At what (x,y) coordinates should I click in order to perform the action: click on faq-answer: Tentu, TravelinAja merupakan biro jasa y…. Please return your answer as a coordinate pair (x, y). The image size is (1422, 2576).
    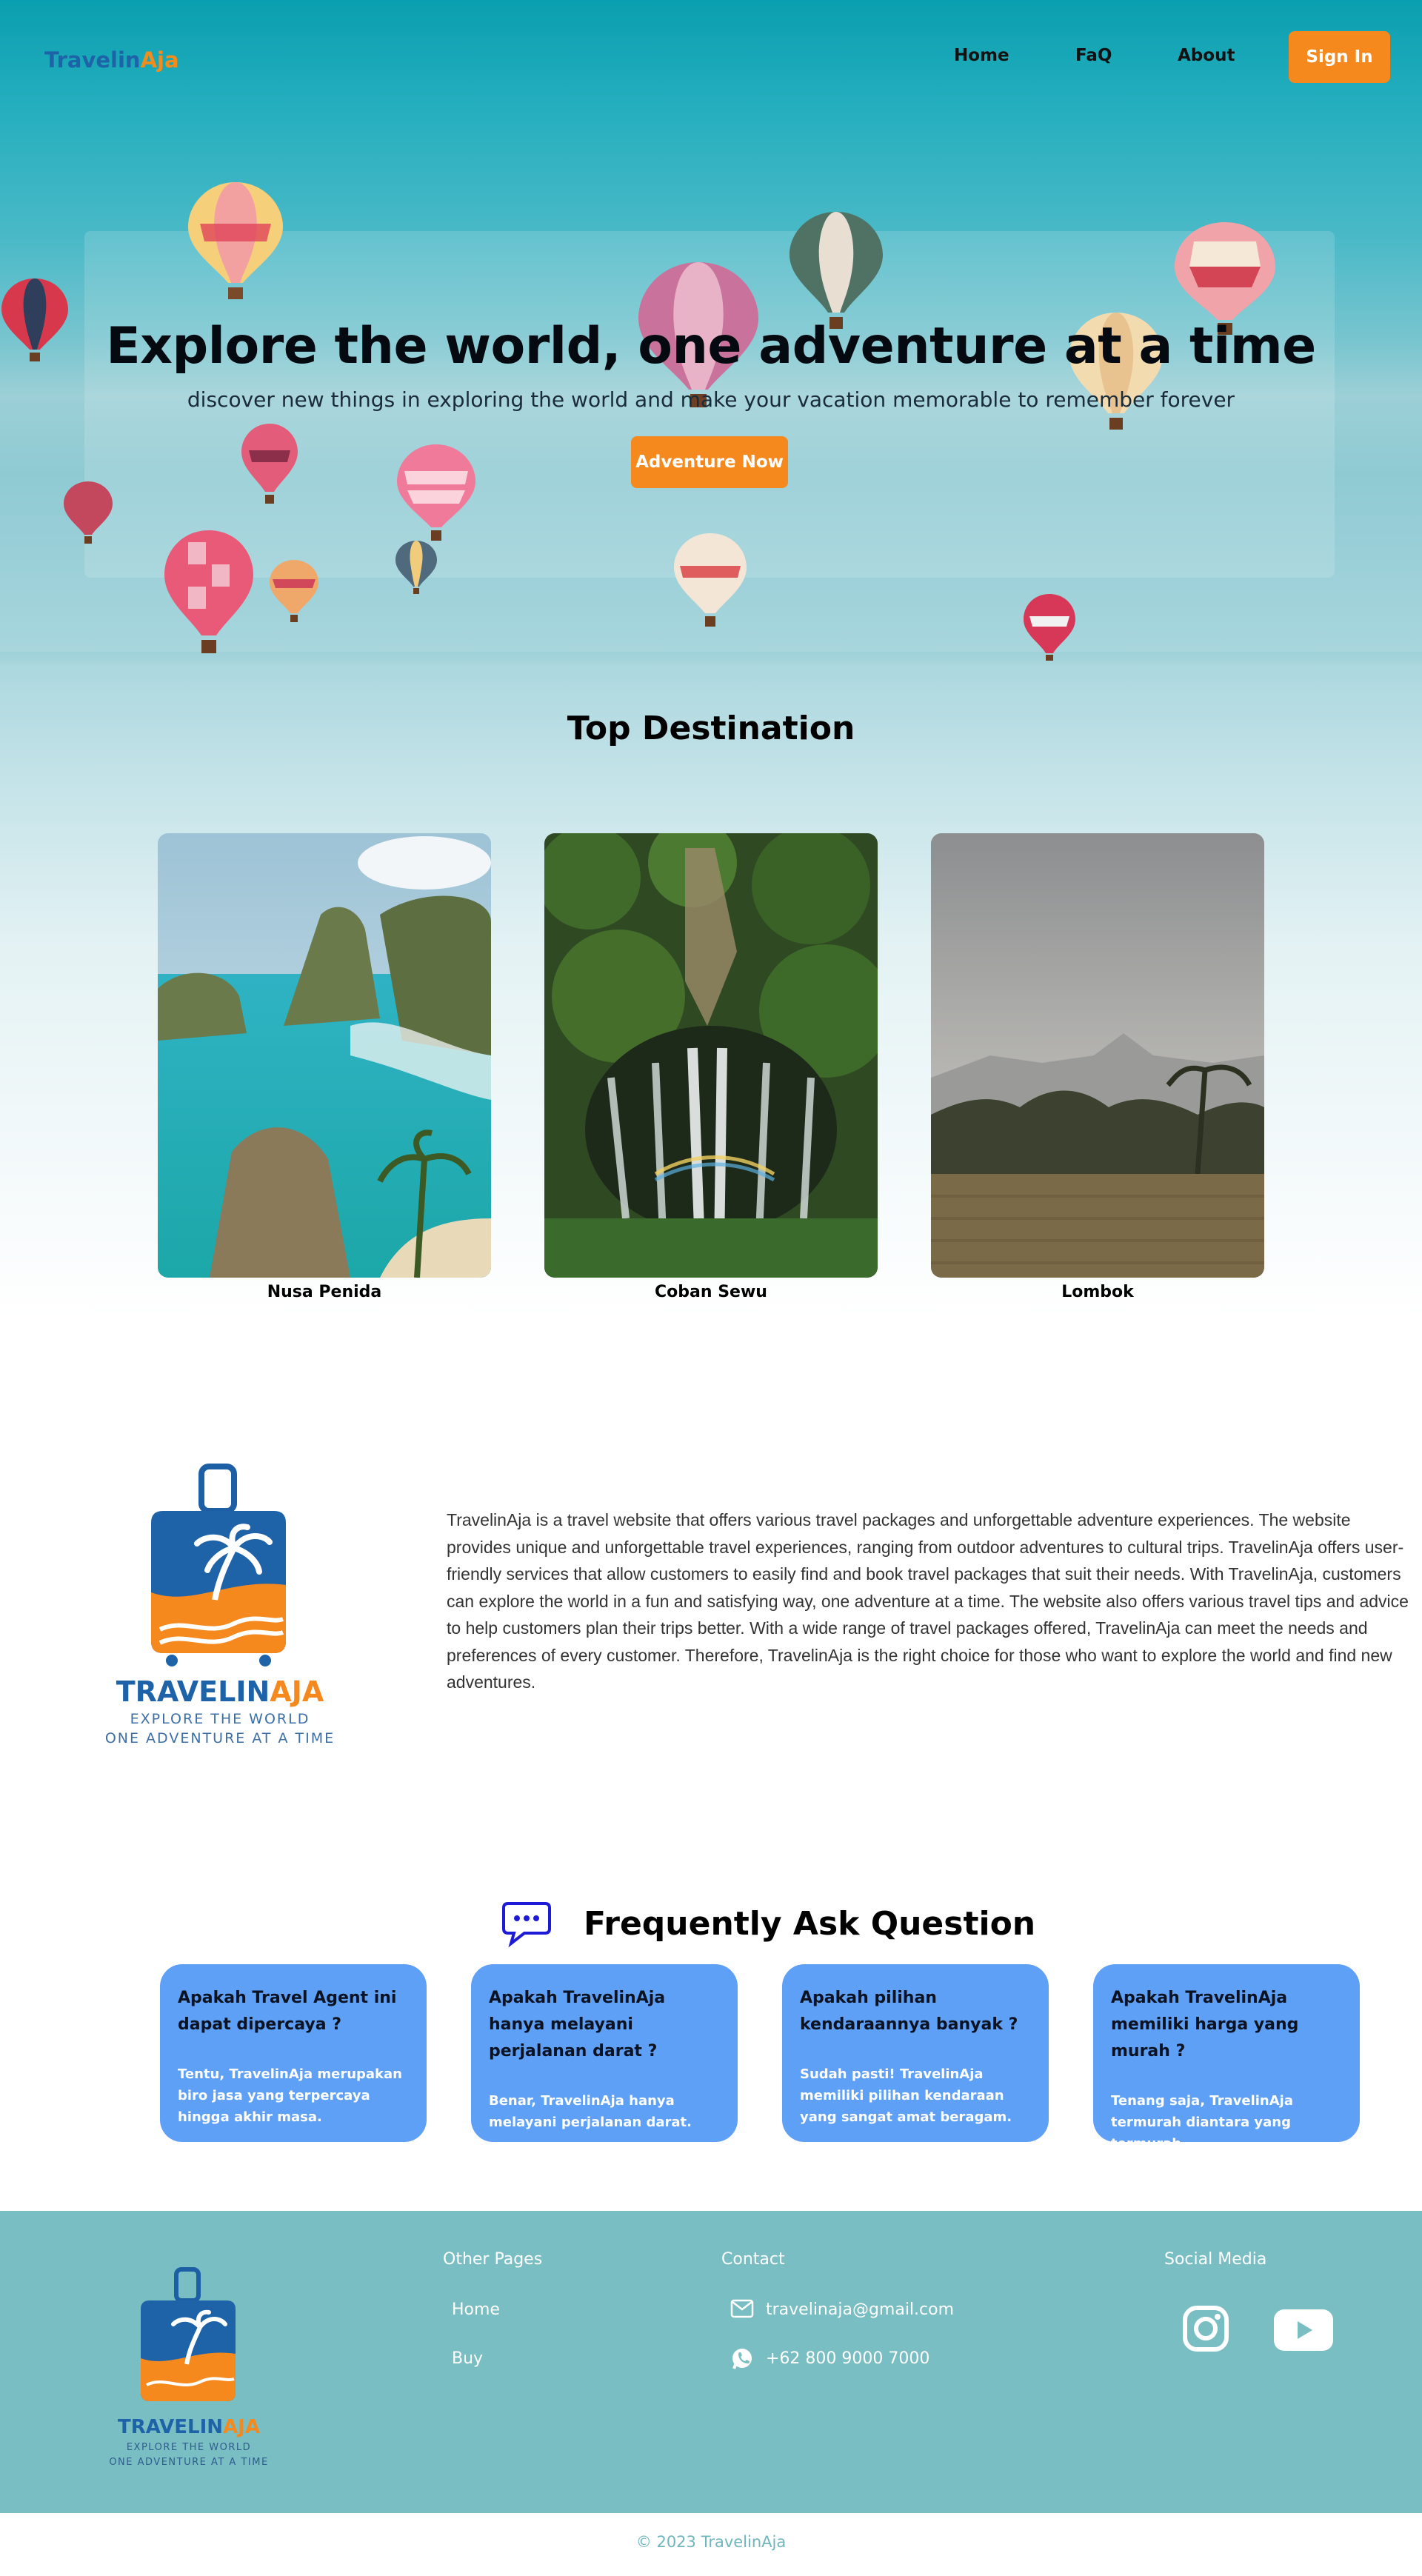
    Looking at the image, I should click on (290, 2095).